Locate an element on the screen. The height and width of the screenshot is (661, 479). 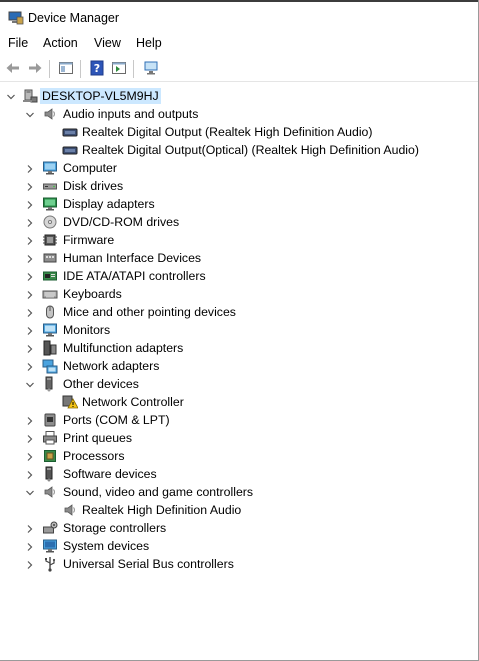
keyboard-icon is located at coordinates (50, 294).